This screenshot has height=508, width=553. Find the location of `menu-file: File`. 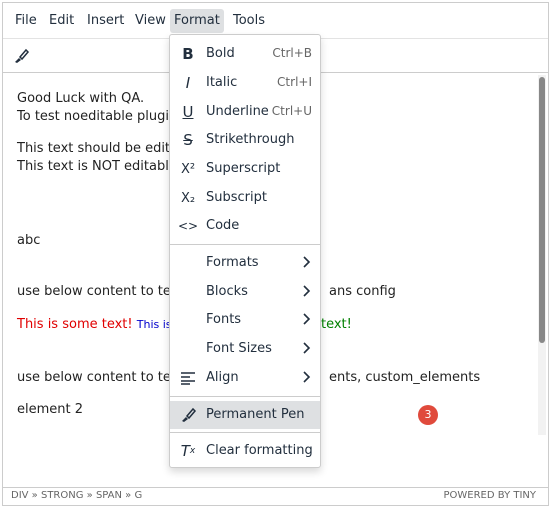

menu-file: File is located at coordinates (26, 21).